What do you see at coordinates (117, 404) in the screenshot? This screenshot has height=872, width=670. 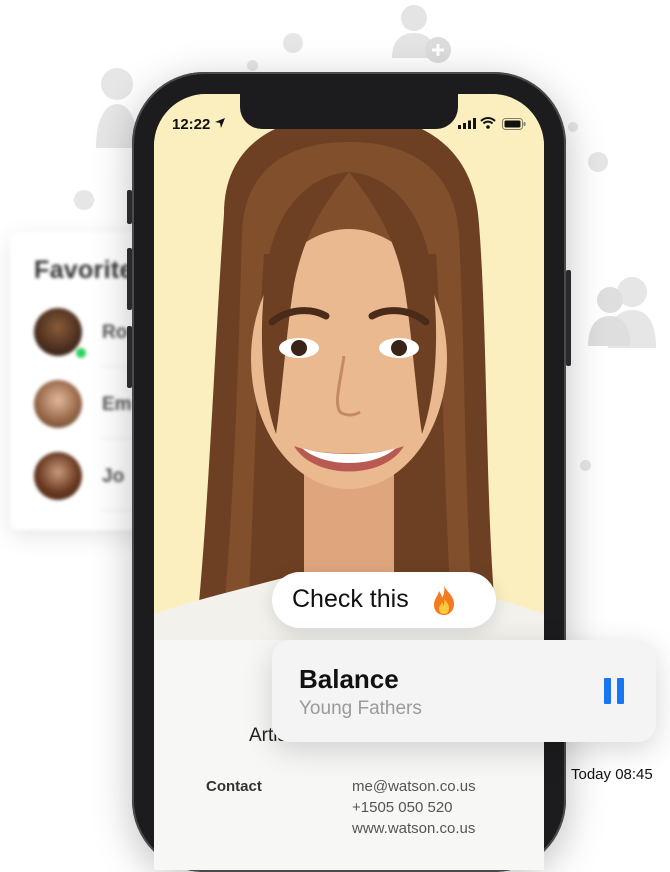 I see `favorite-contact-name: Em` at bounding box center [117, 404].